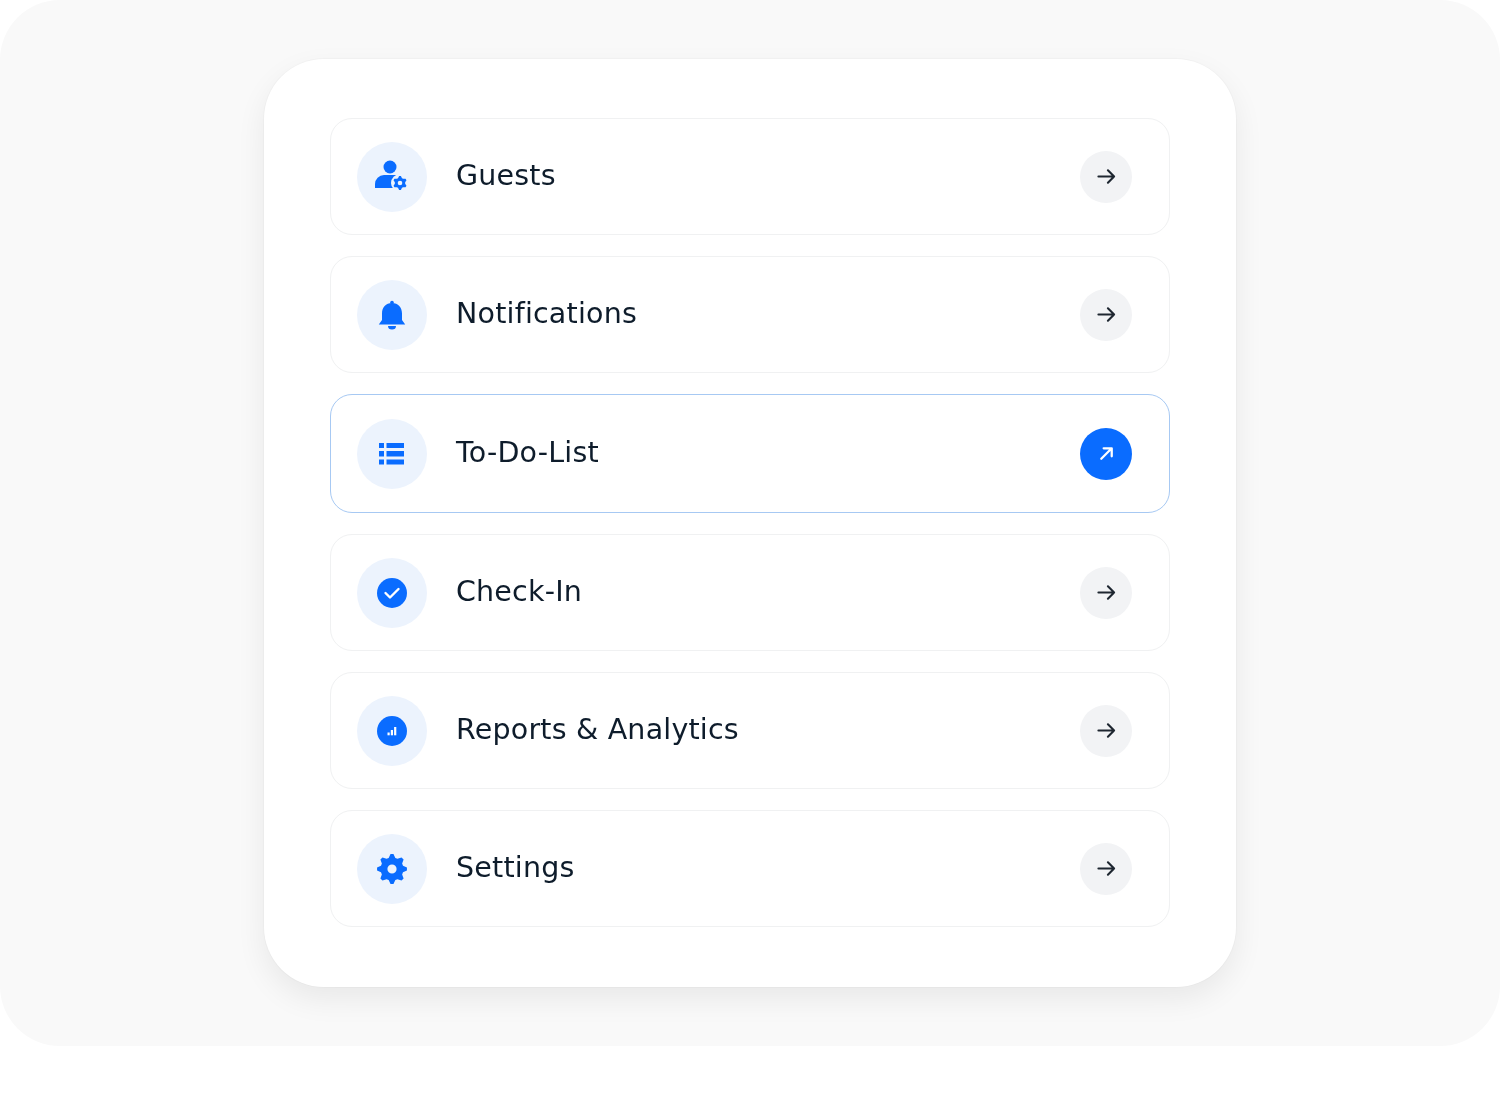  What do you see at coordinates (750, 730) in the screenshot?
I see `menu-item: Reports & Analytics` at bounding box center [750, 730].